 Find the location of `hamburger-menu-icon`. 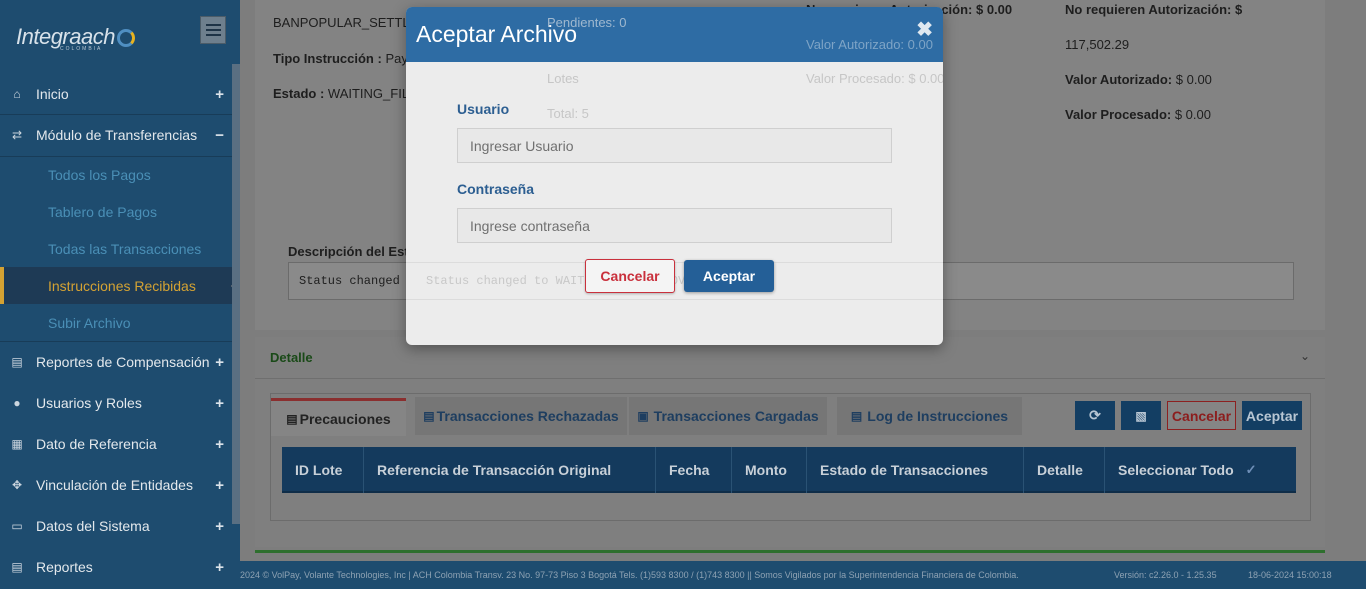

hamburger-menu-icon is located at coordinates (213, 30).